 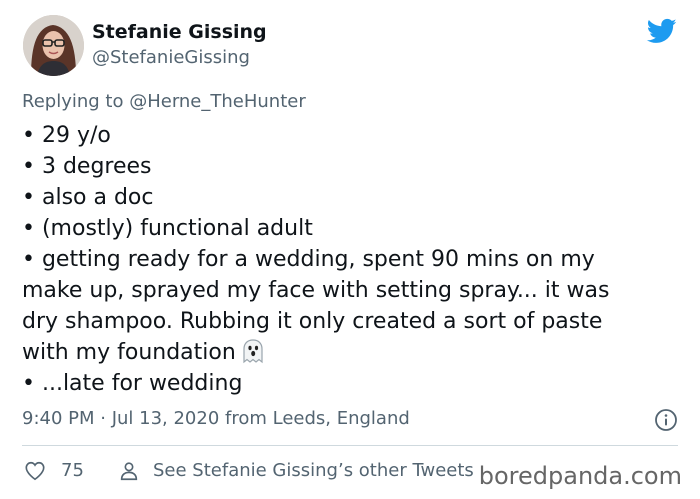 I want to click on tweet-line: • (mostly) functional adult, so click(x=167, y=228).